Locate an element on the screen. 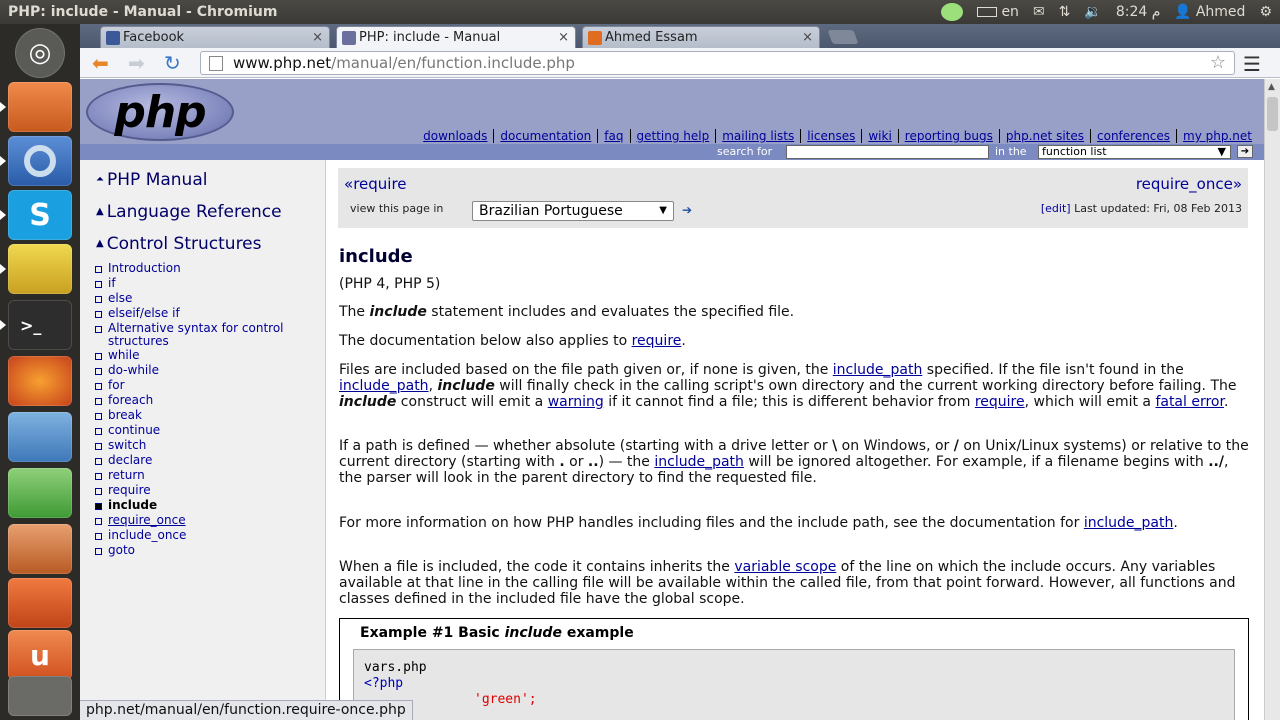  prev-link: «require is located at coordinates (375, 184).